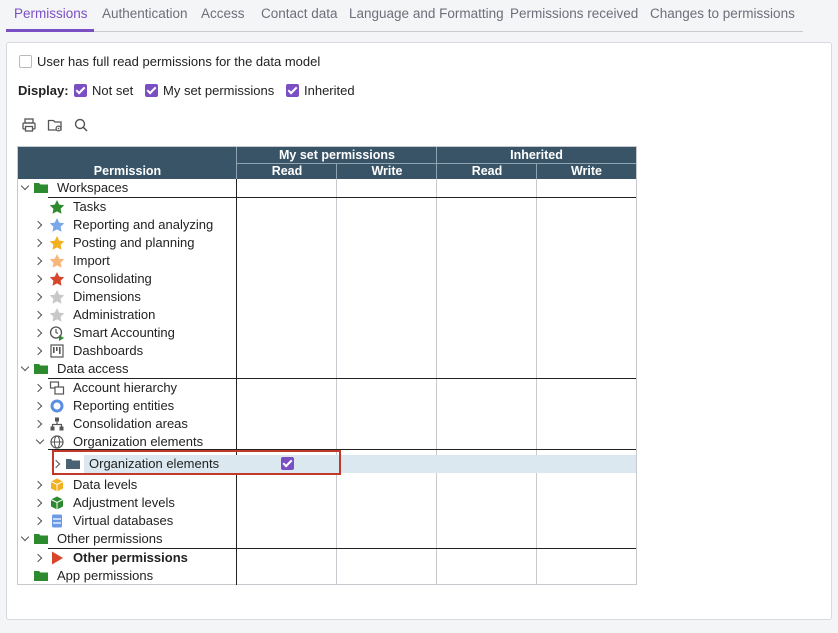  I want to click on tree-row-import: Import, so click(110, 261).